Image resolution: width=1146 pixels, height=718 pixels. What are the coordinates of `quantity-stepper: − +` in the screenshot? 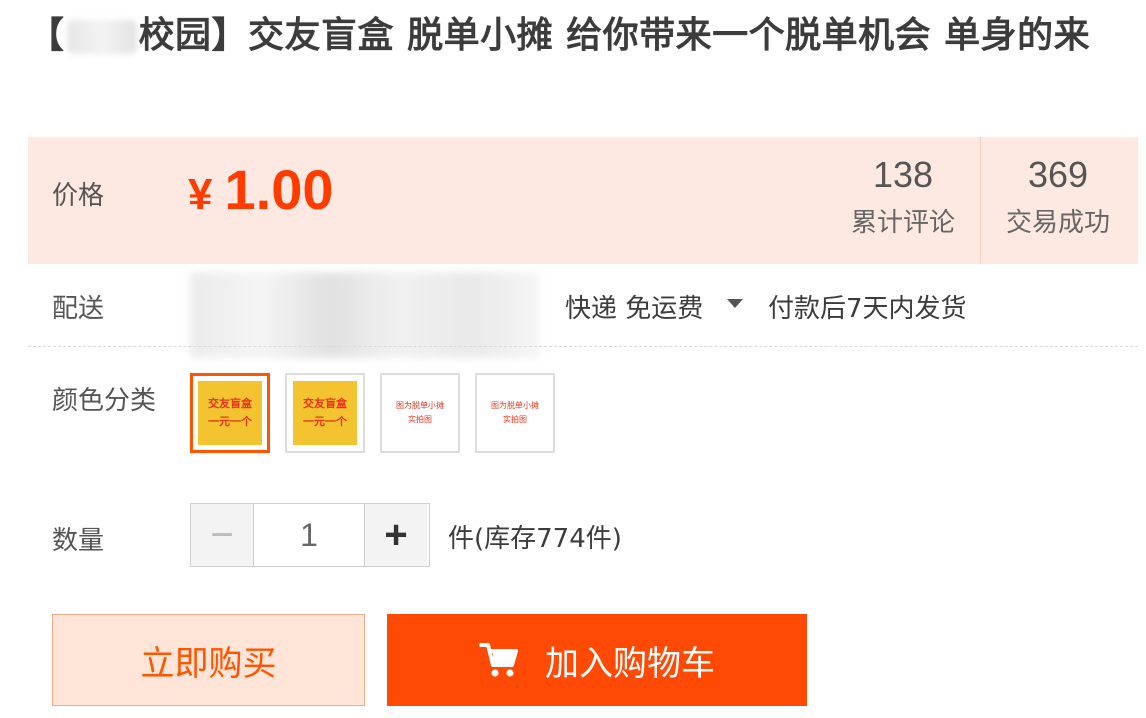 It's located at (310, 535).